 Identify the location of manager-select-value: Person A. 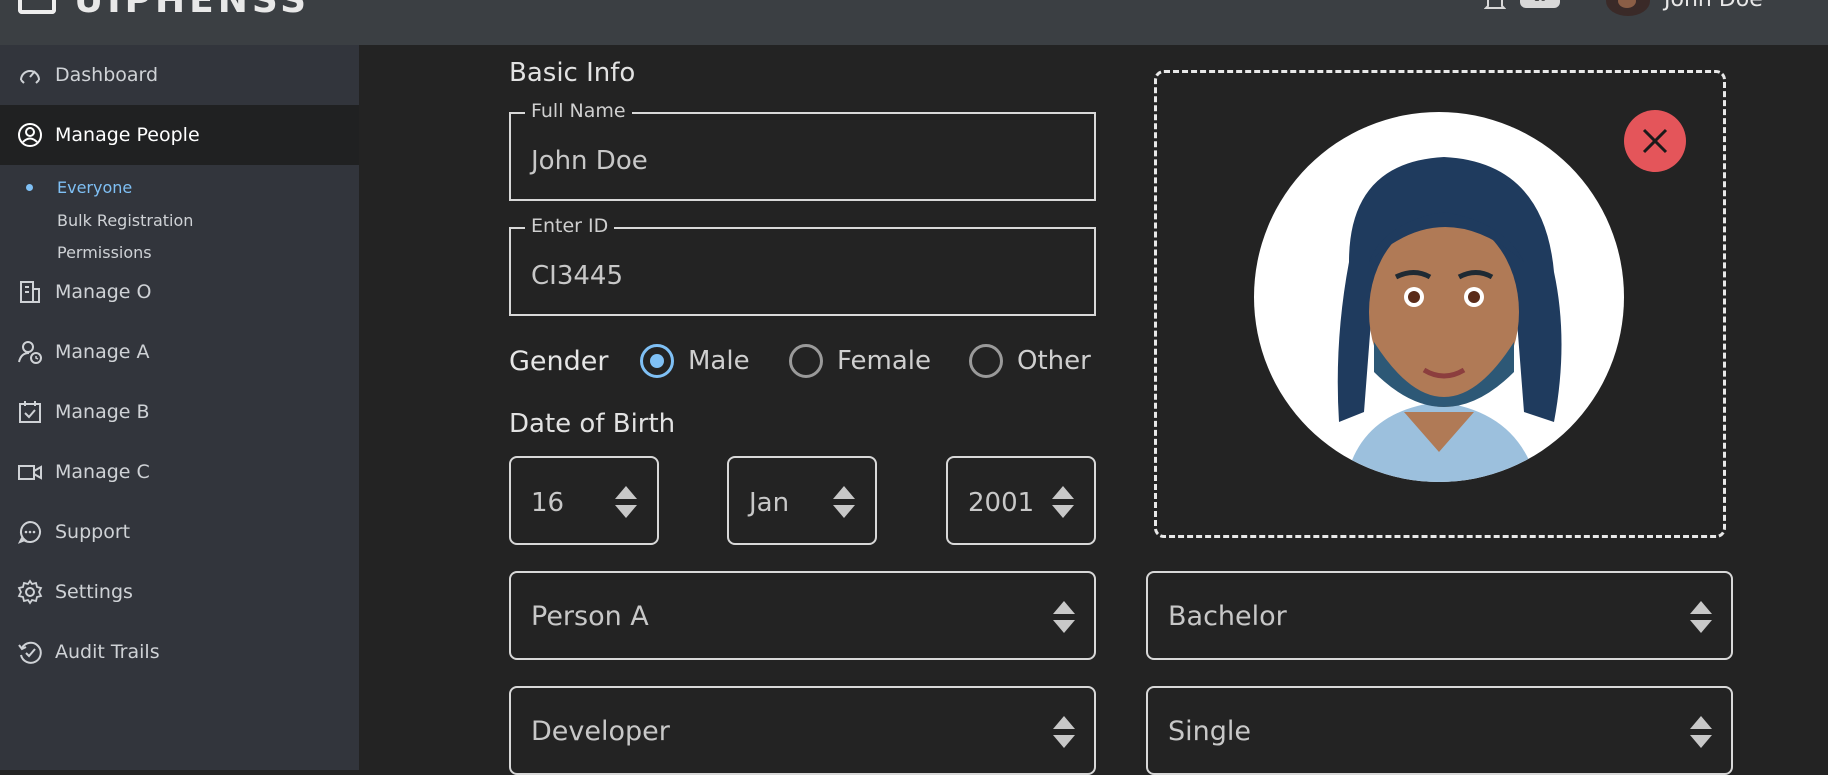
(590, 616).